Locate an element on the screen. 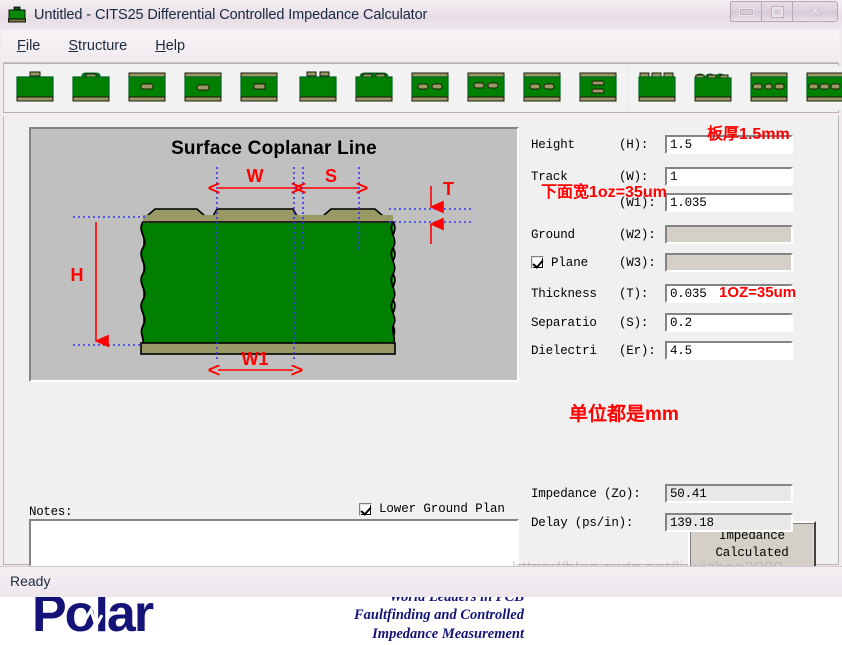 This screenshot has height=645, width=842. lower-ground-plane-option: Lower Ground Plan is located at coordinates (441, 509).